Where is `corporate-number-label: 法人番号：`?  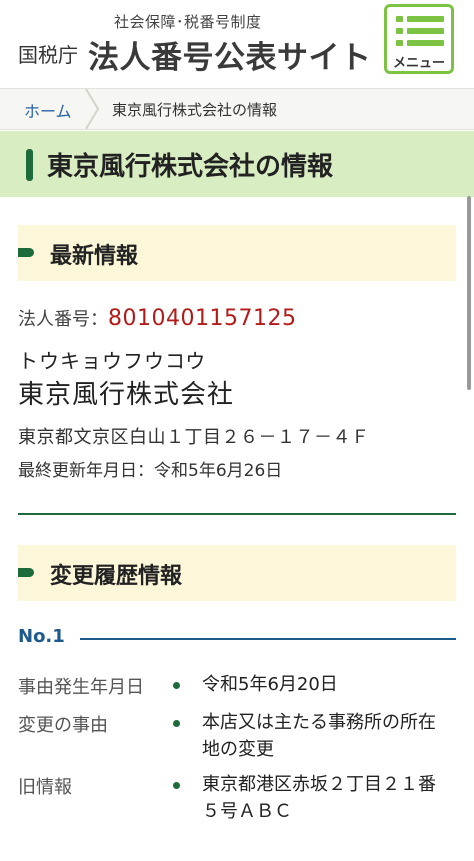
corporate-number-label: 法人番号： is located at coordinates (63, 319).